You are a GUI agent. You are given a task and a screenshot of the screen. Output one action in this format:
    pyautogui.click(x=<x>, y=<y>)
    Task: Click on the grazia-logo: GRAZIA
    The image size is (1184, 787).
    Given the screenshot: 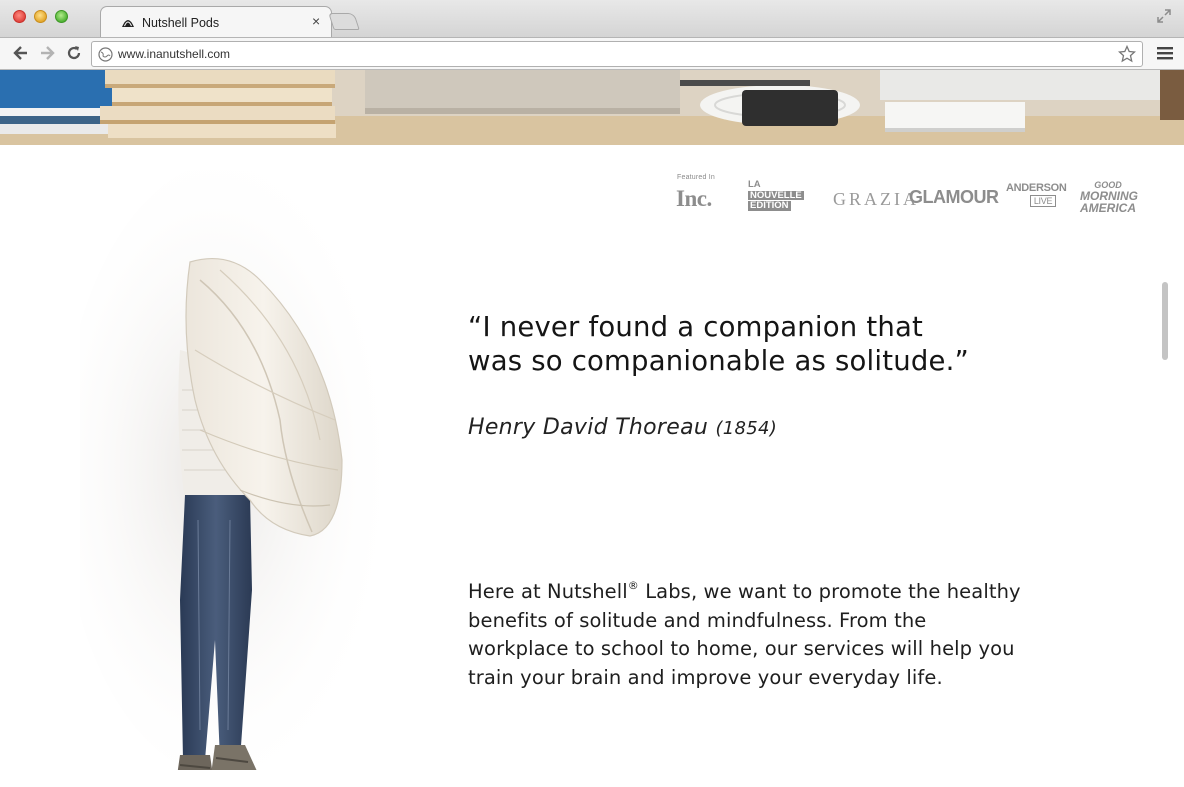 What is the action you would take?
    pyautogui.click(x=876, y=199)
    